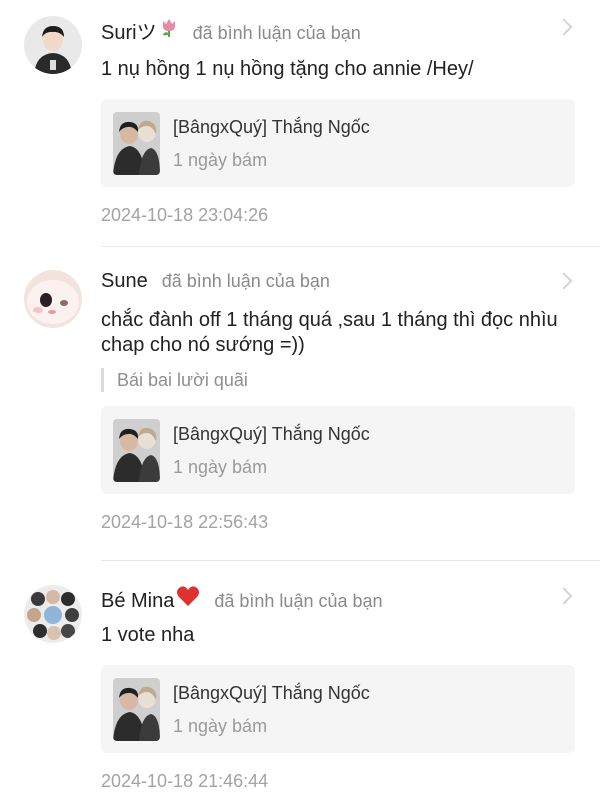  Describe the element at coordinates (185, 215) in the screenshot. I see `timestamp: 2024-10-18 23:04:26` at that location.